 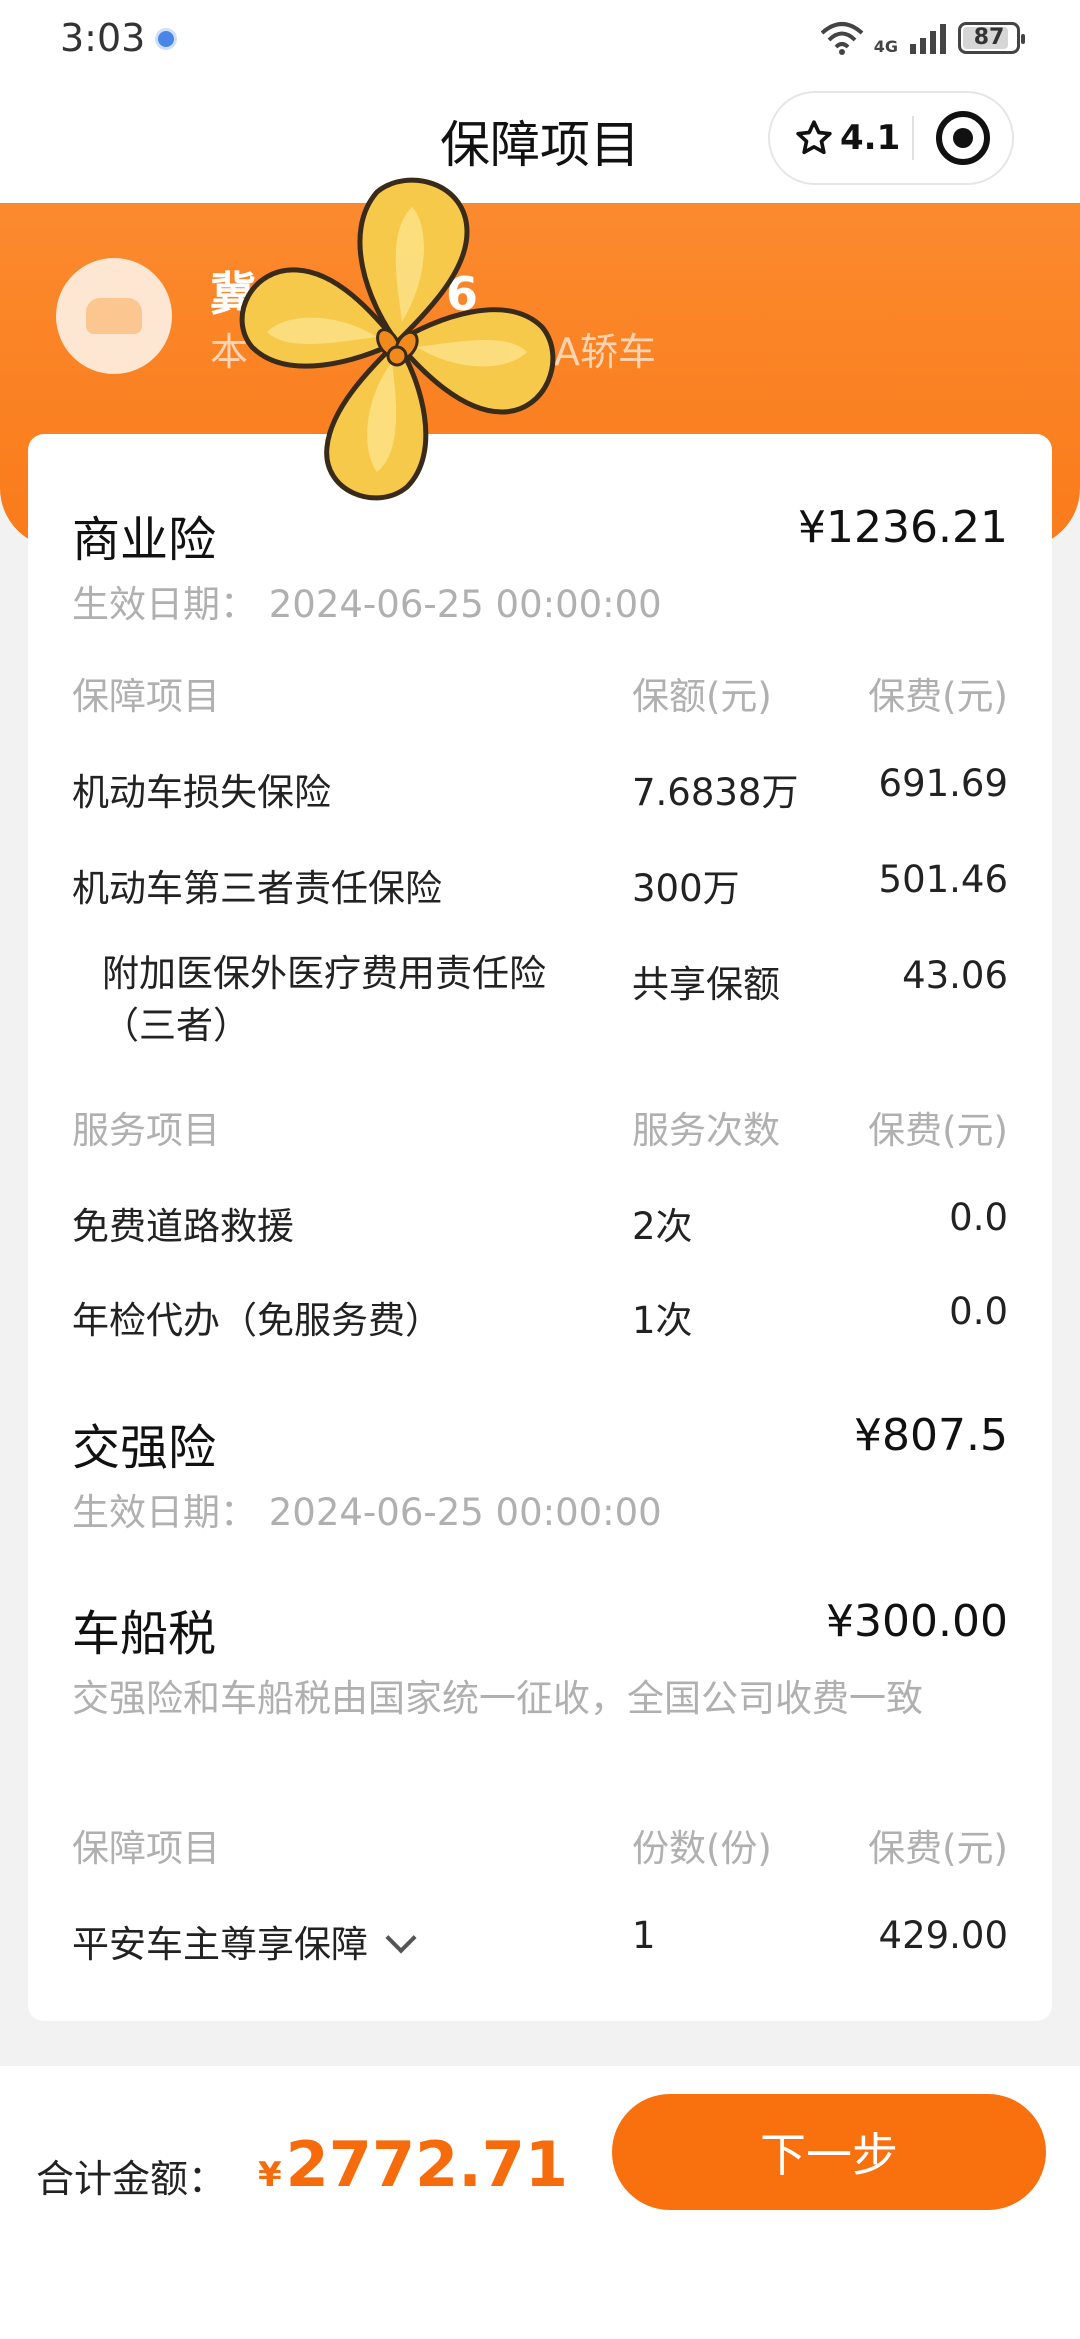 I want to click on header-count: 份数(份), so click(x=702, y=1848).